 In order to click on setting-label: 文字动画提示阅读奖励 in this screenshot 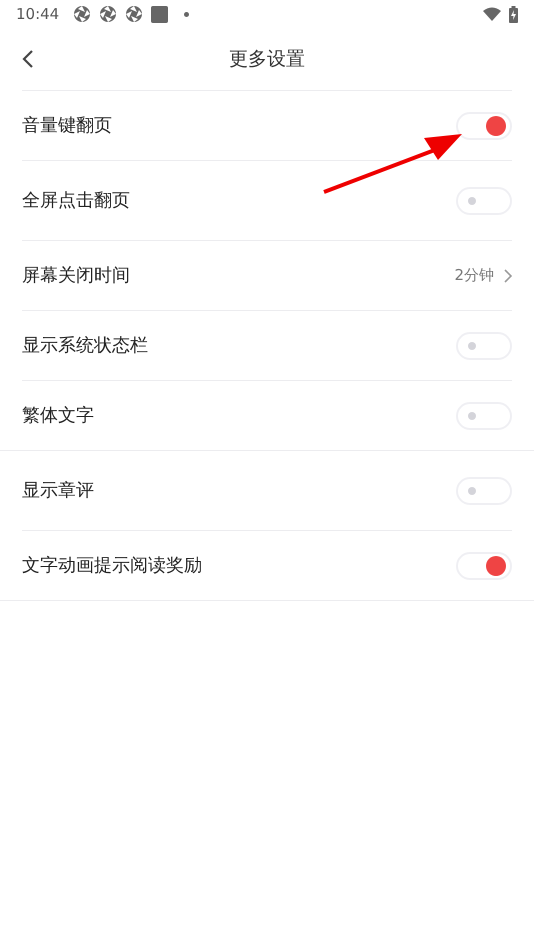, I will do `click(112, 566)`.